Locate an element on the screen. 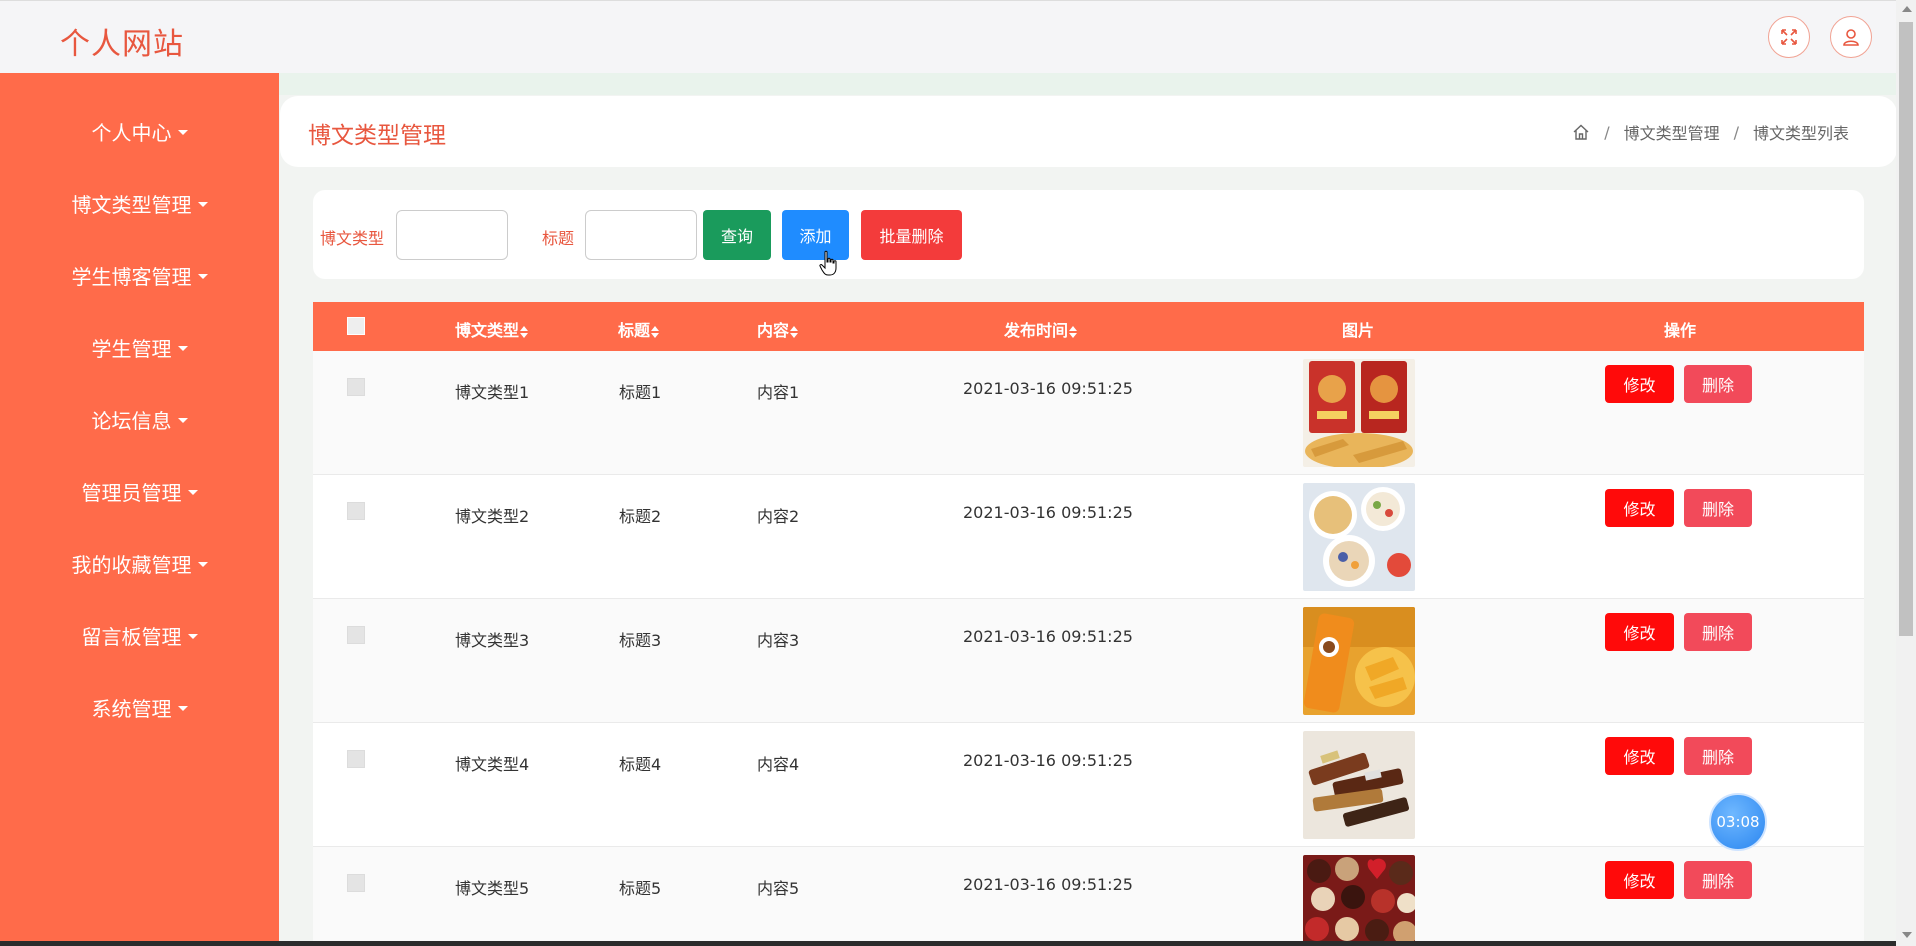 The width and height of the screenshot is (1916, 946). sidebar-item-blog-type: 博文类型管理 is located at coordinates (139, 203).